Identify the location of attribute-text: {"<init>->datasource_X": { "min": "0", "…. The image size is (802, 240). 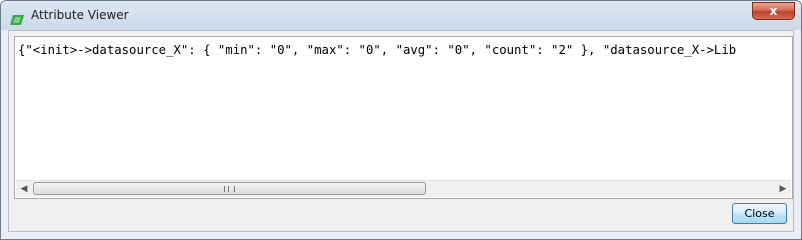
(377, 50).